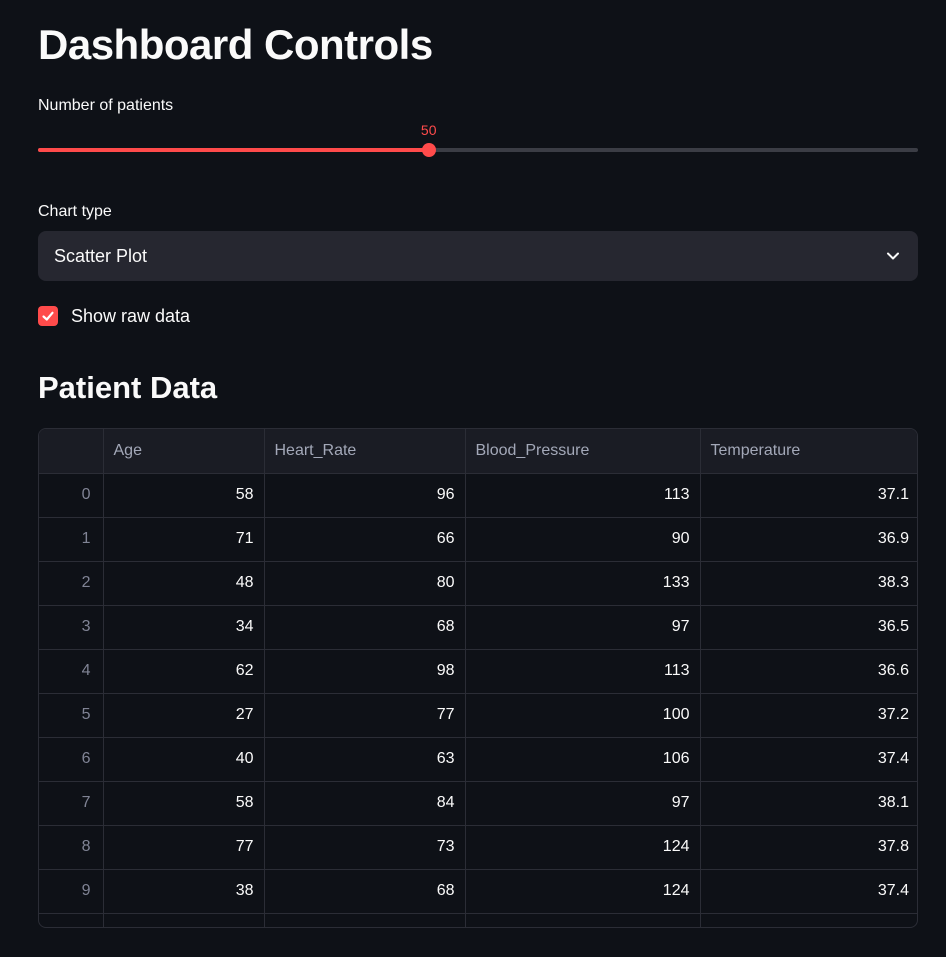  Describe the element at coordinates (583, 583) in the screenshot. I see `cell-blood-pressure: 133` at that location.